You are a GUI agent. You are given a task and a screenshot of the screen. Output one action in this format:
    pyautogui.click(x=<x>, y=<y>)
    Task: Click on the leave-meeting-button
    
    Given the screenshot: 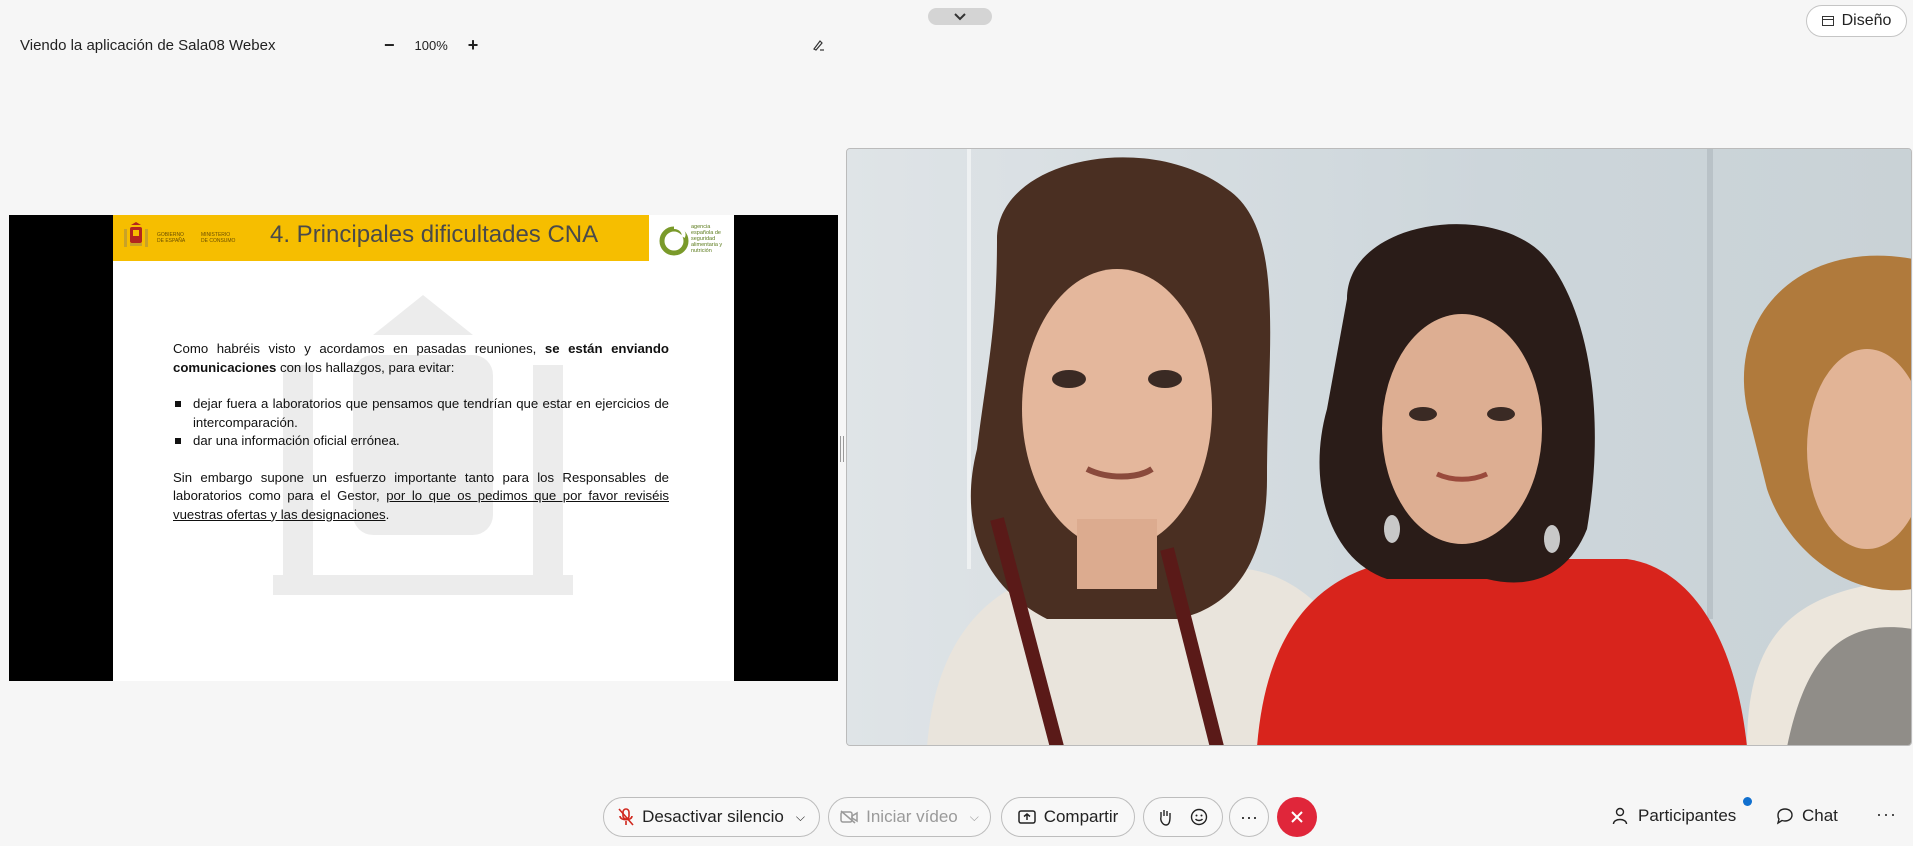 What is the action you would take?
    pyautogui.click(x=1297, y=817)
    